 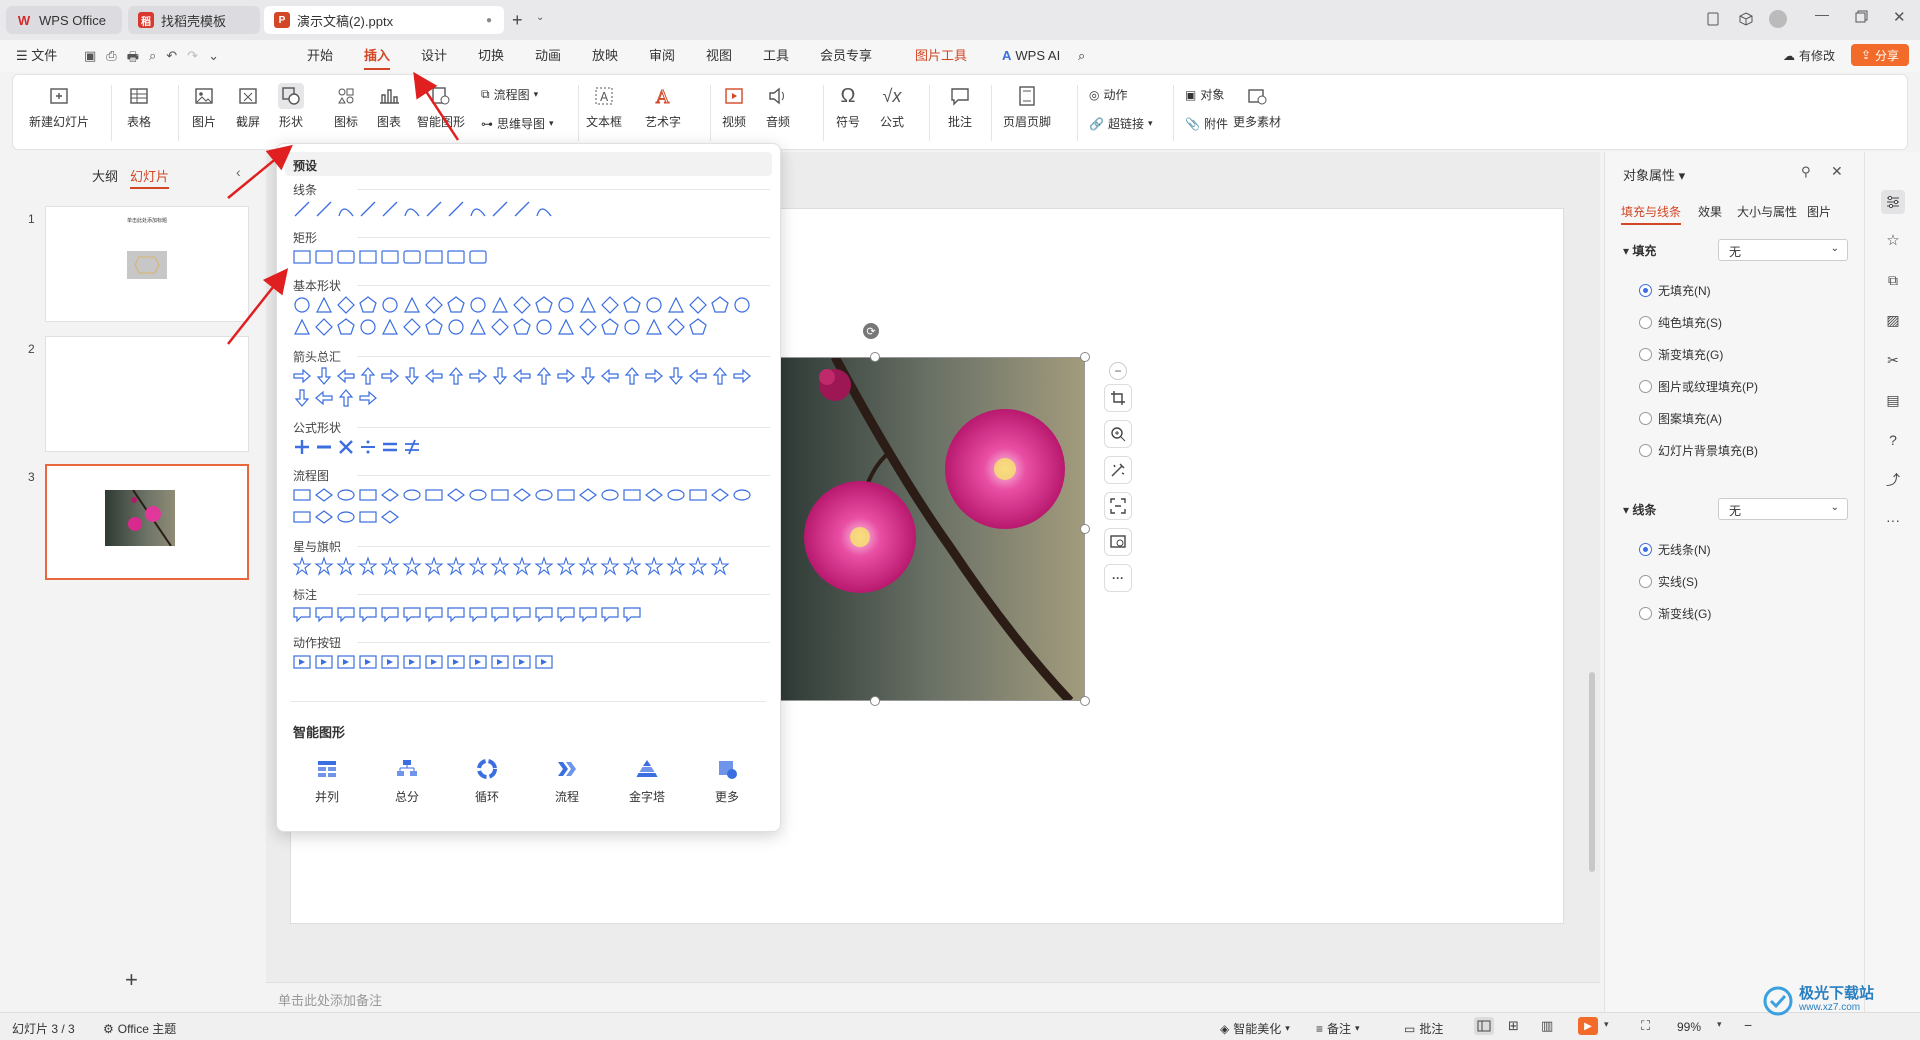 What do you see at coordinates (258, 306) in the screenshot?
I see `arrow-to-rectangle-shape` at bounding box center [258, 306].